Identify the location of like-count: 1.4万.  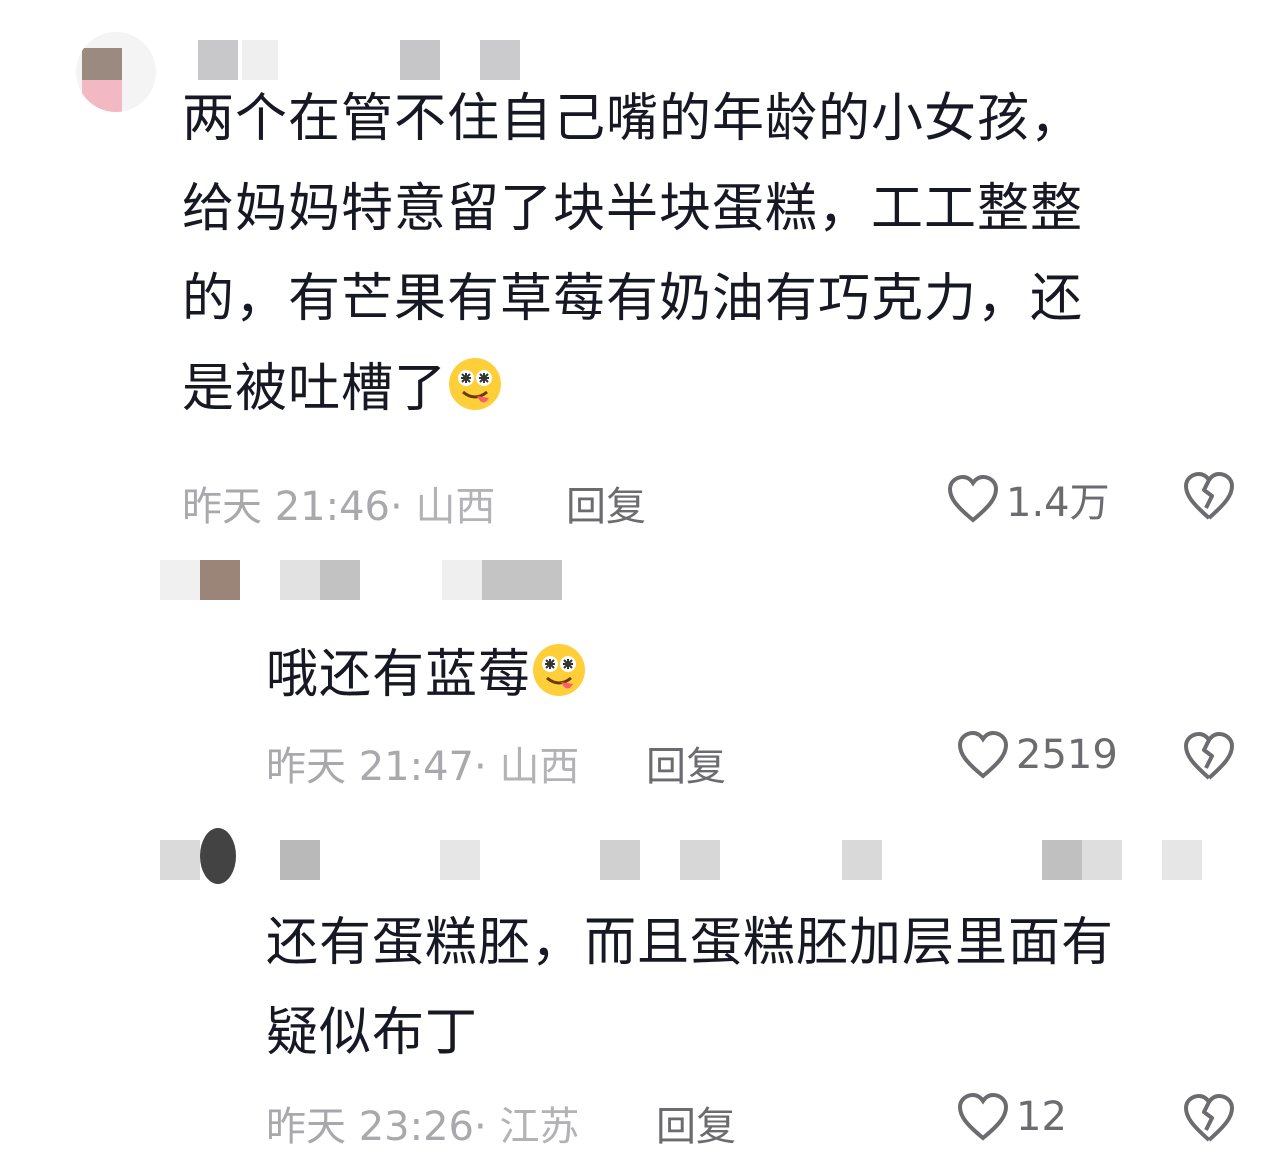
(1058, 503).